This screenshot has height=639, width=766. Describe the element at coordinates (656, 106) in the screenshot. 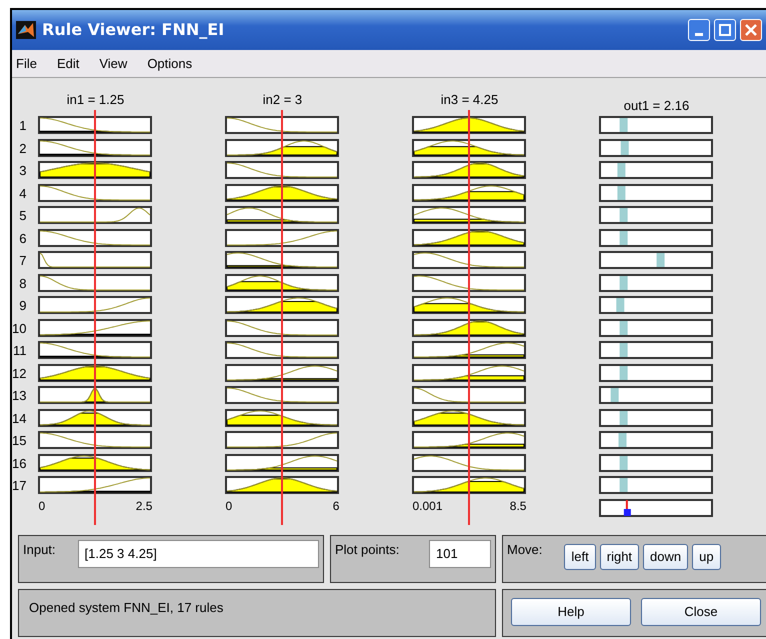

I see `column-heading: out1 = 2.16` at that location.